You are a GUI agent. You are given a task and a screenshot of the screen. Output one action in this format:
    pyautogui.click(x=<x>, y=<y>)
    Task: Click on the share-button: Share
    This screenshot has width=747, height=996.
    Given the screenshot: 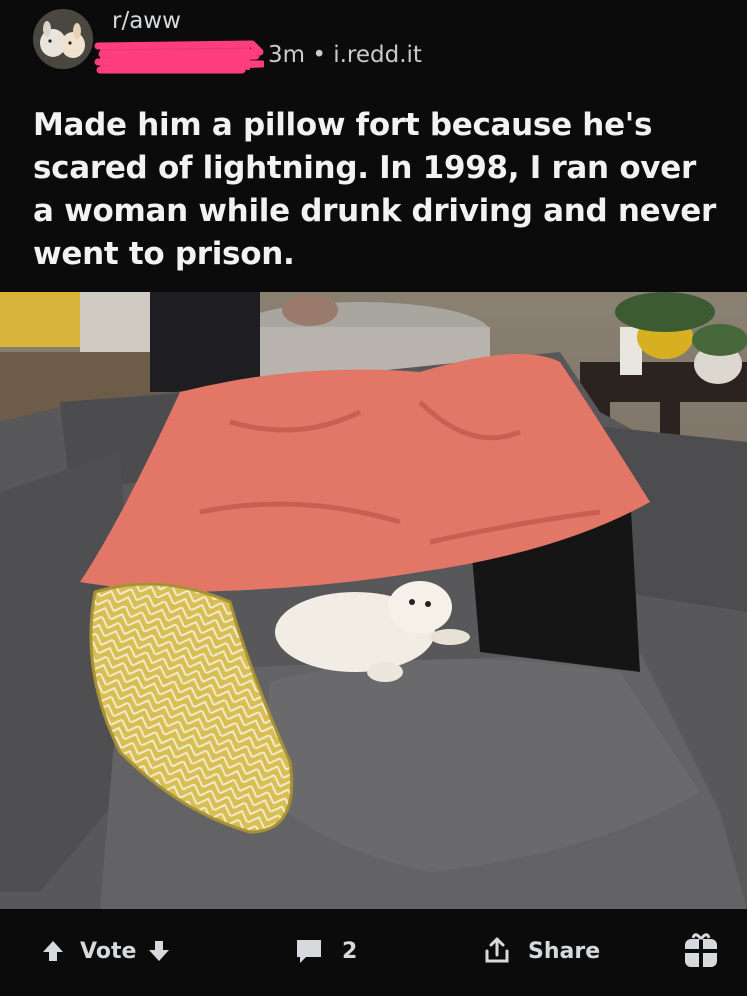 What is the action you would take?
    pyautogui.click(x=541, y=951)
    